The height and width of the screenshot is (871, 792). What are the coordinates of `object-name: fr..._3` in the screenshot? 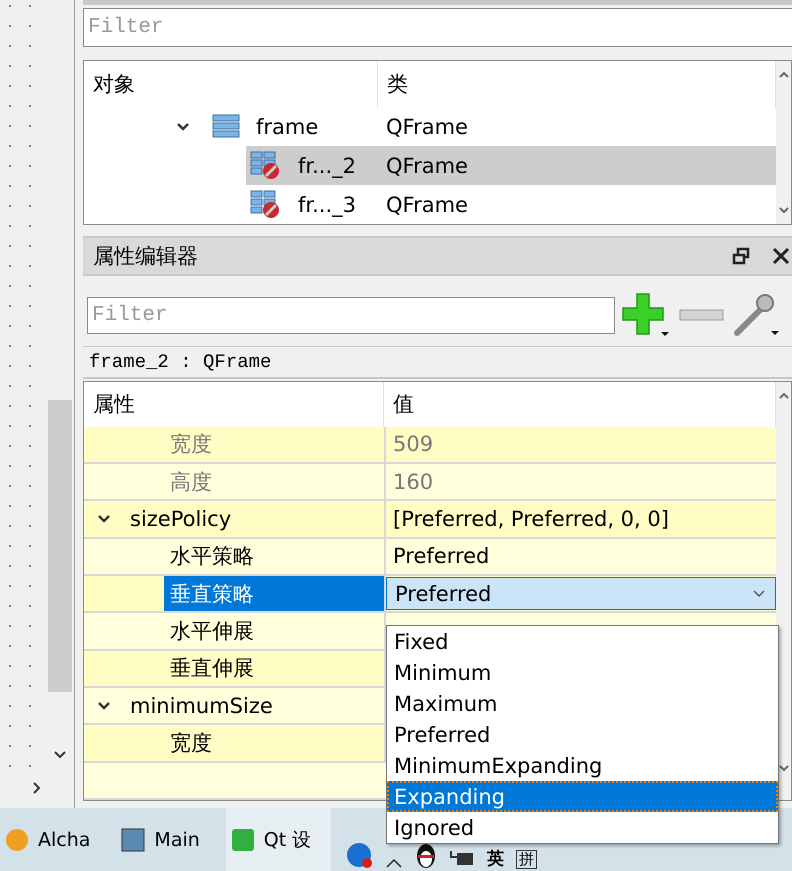 It's located at (327, 204).